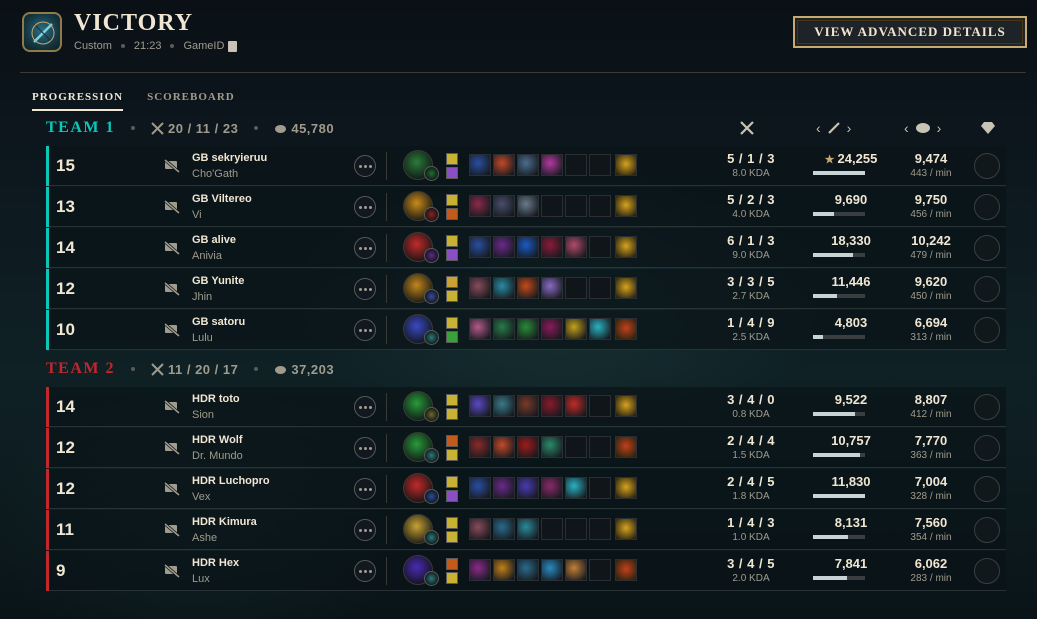 This screenshot has width=1037, height=619. What do you see at coordinates (233, 46) in the screenshot?
I see `copy-game-id-icon` at bounding box center [233, 46].